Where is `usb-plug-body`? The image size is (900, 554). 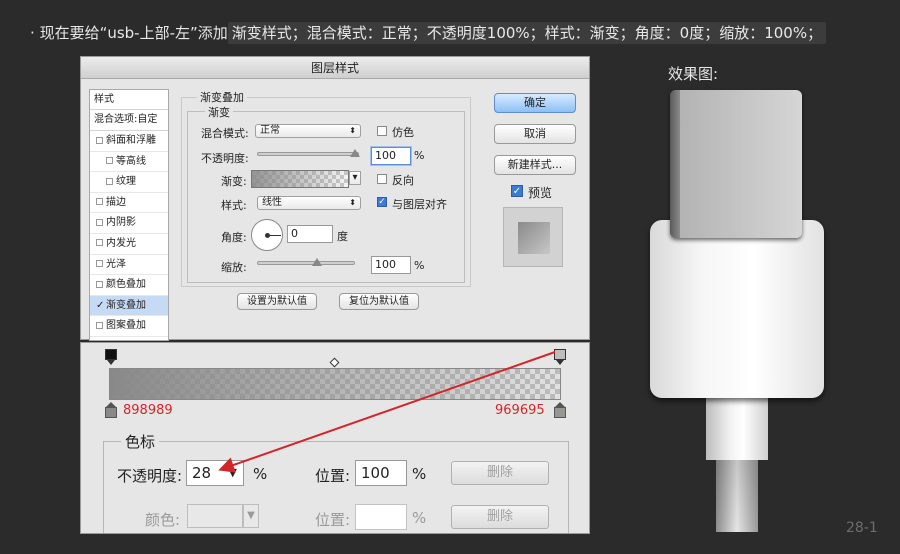 usb-plug-body is located at coordinates (737, 309).